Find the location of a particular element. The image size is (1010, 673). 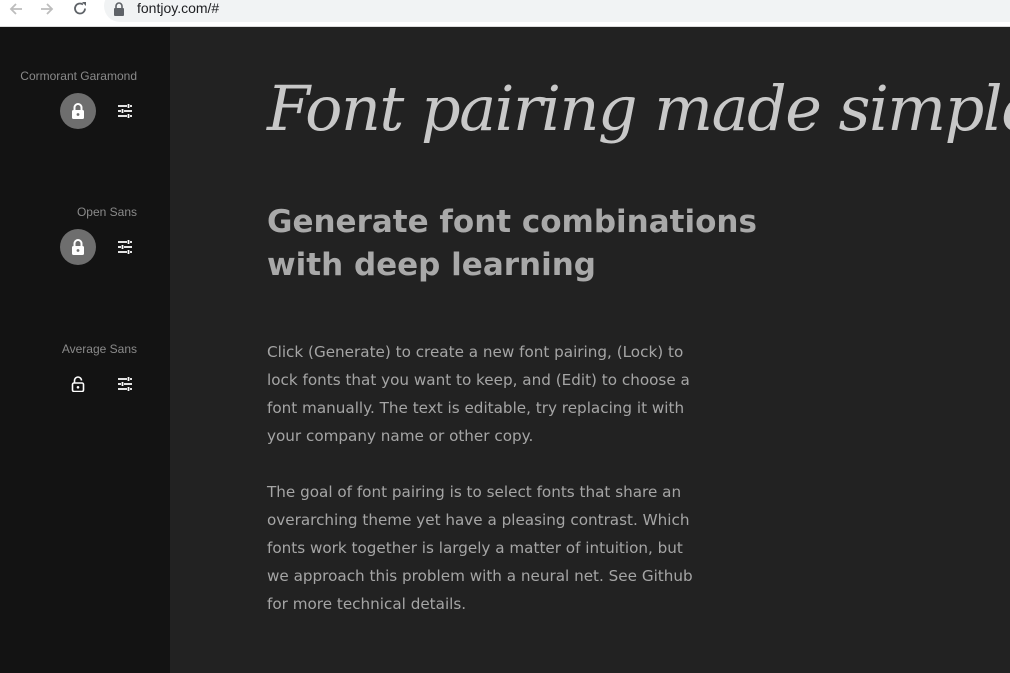

font-name-label: Cormorant Garamond is located at coordinates (78, 76).